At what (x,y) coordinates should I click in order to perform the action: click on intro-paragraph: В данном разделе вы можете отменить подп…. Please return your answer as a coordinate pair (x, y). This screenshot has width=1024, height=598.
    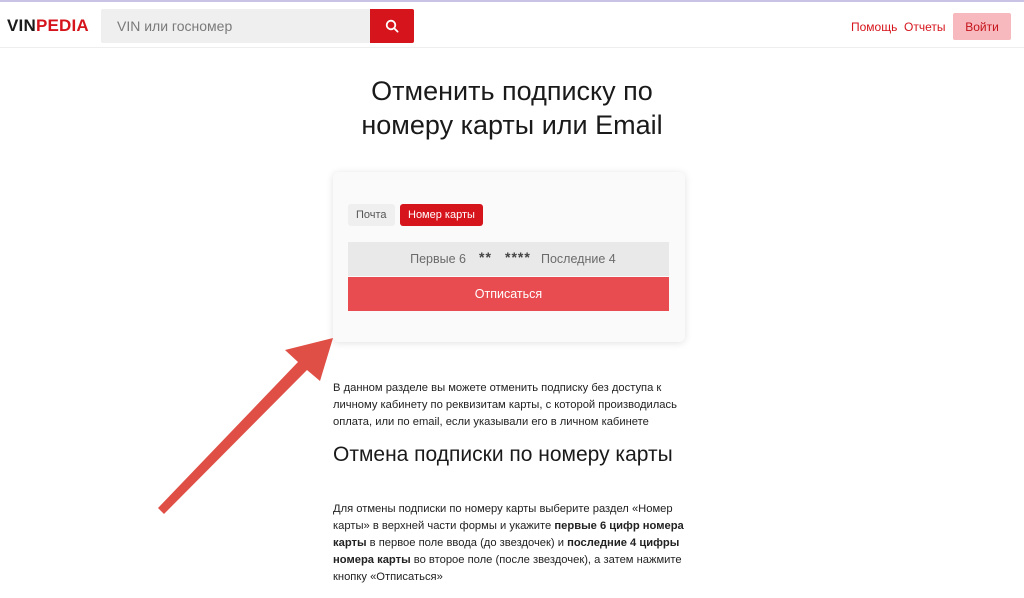
    Looking at the image, I should click on (505, 405).